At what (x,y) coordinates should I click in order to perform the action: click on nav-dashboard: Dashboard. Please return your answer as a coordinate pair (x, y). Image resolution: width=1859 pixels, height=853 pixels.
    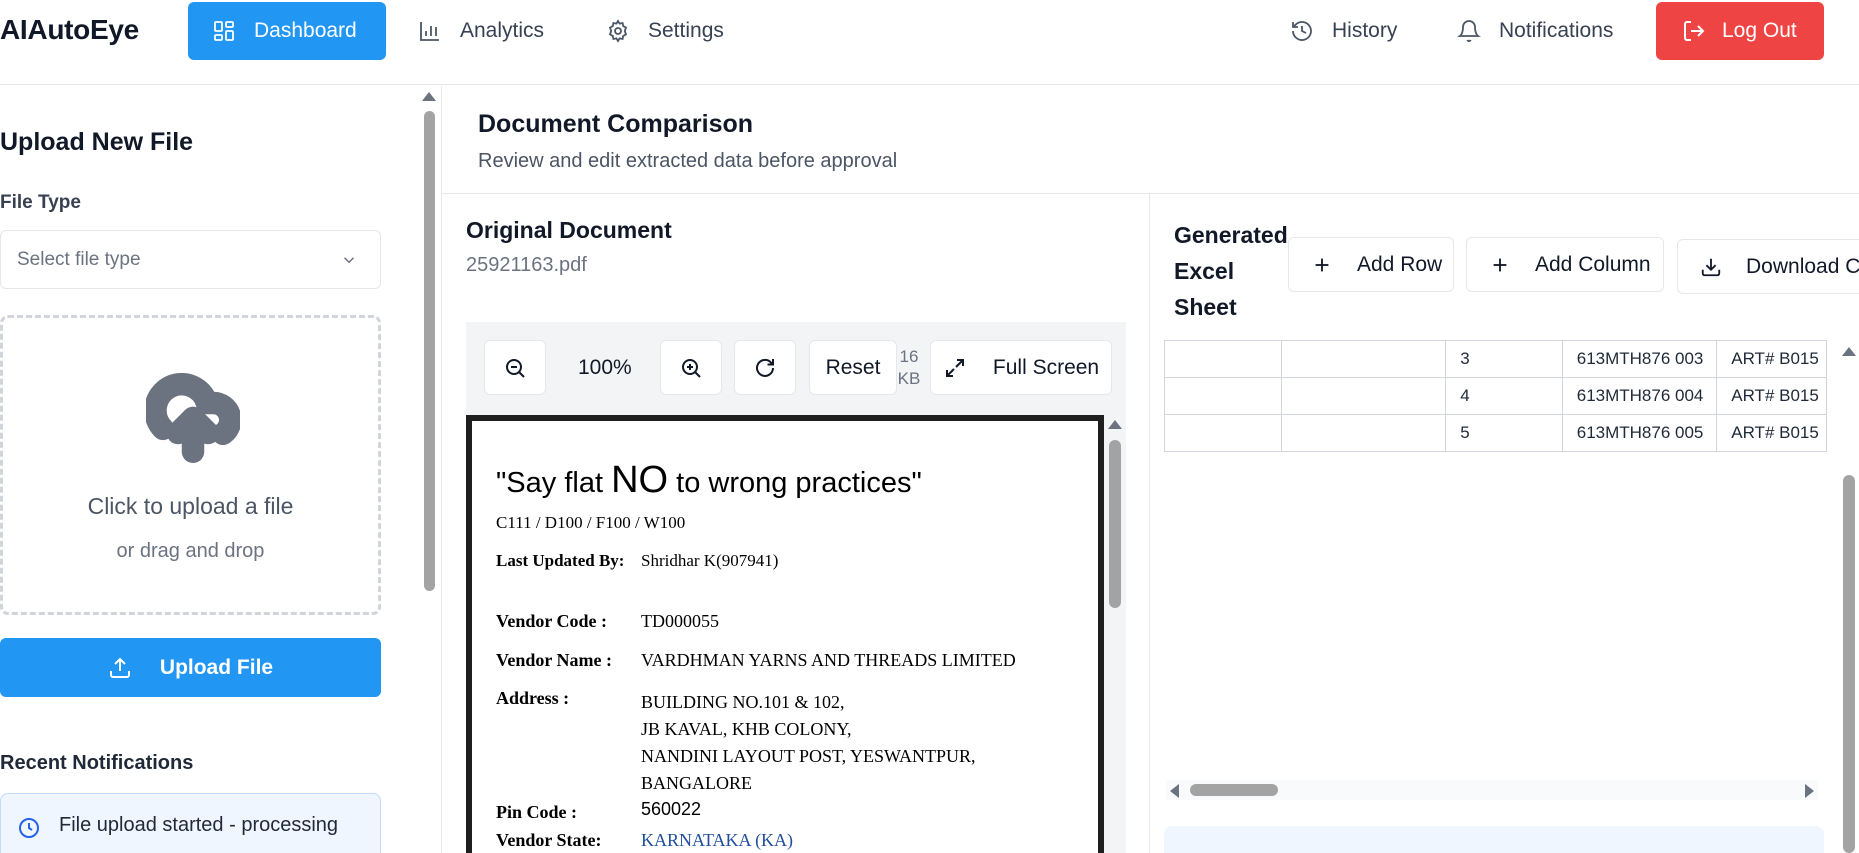
    Looking at the image, I should click on (287, 31).